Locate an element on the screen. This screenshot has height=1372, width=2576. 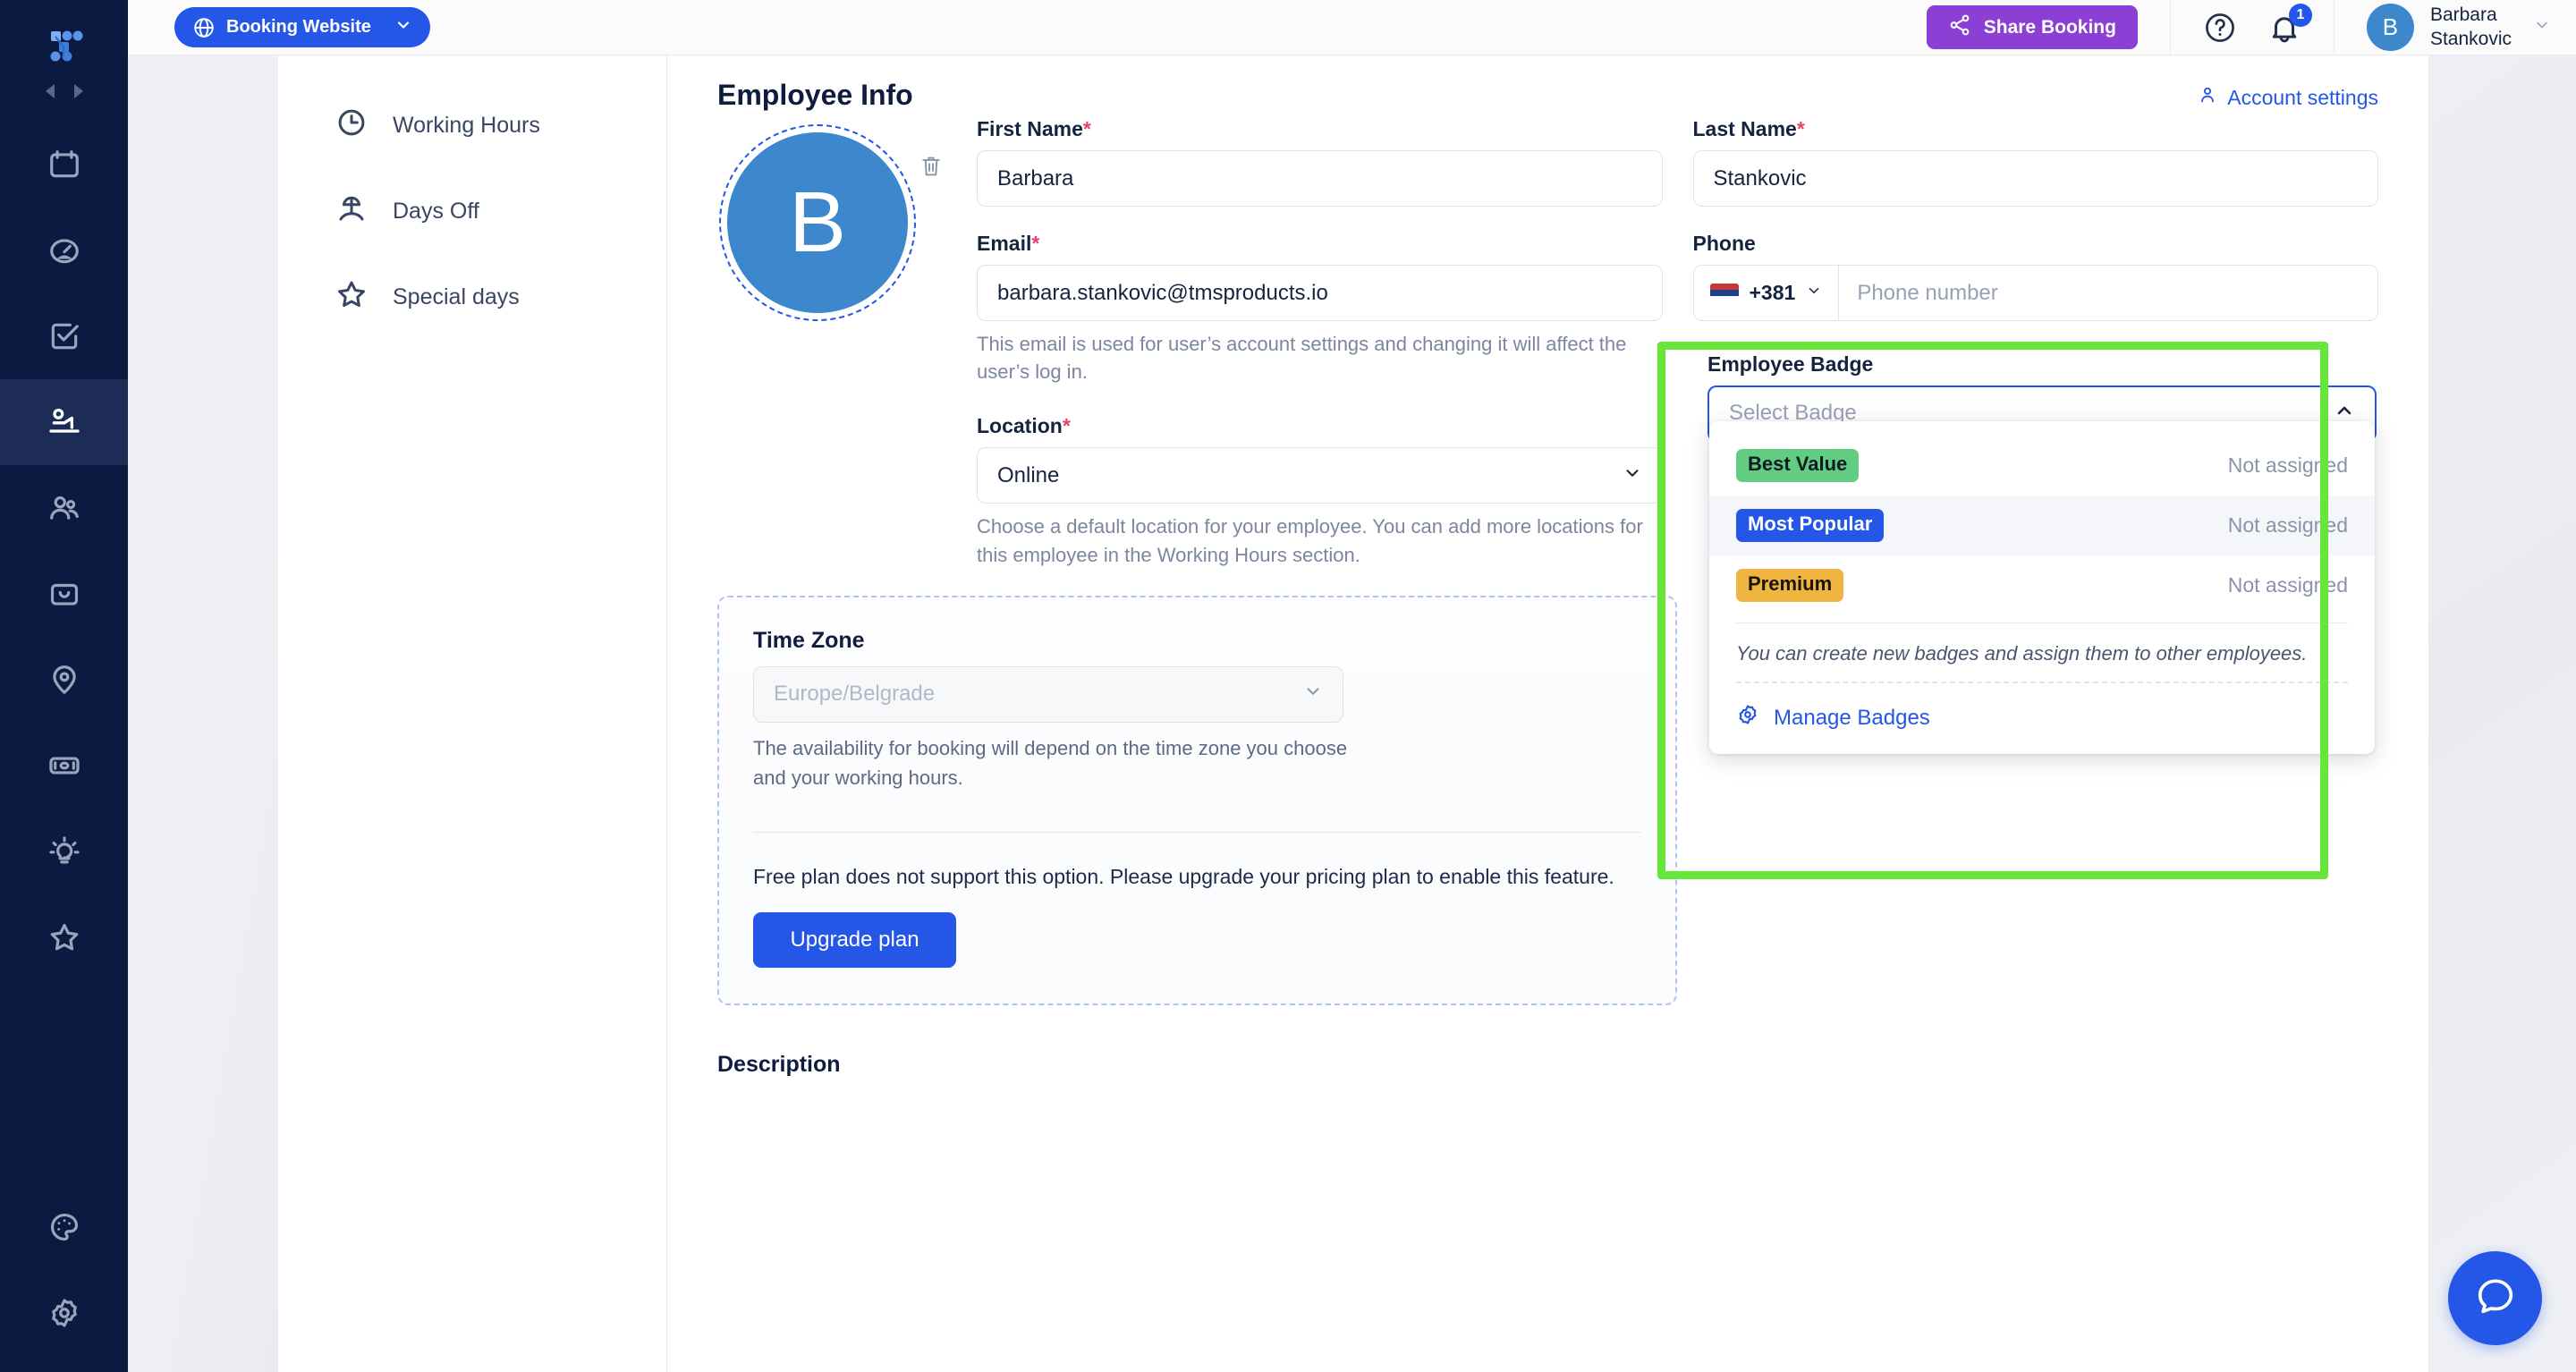
sidebar-item-customize is located at coordinates (64, 1227).